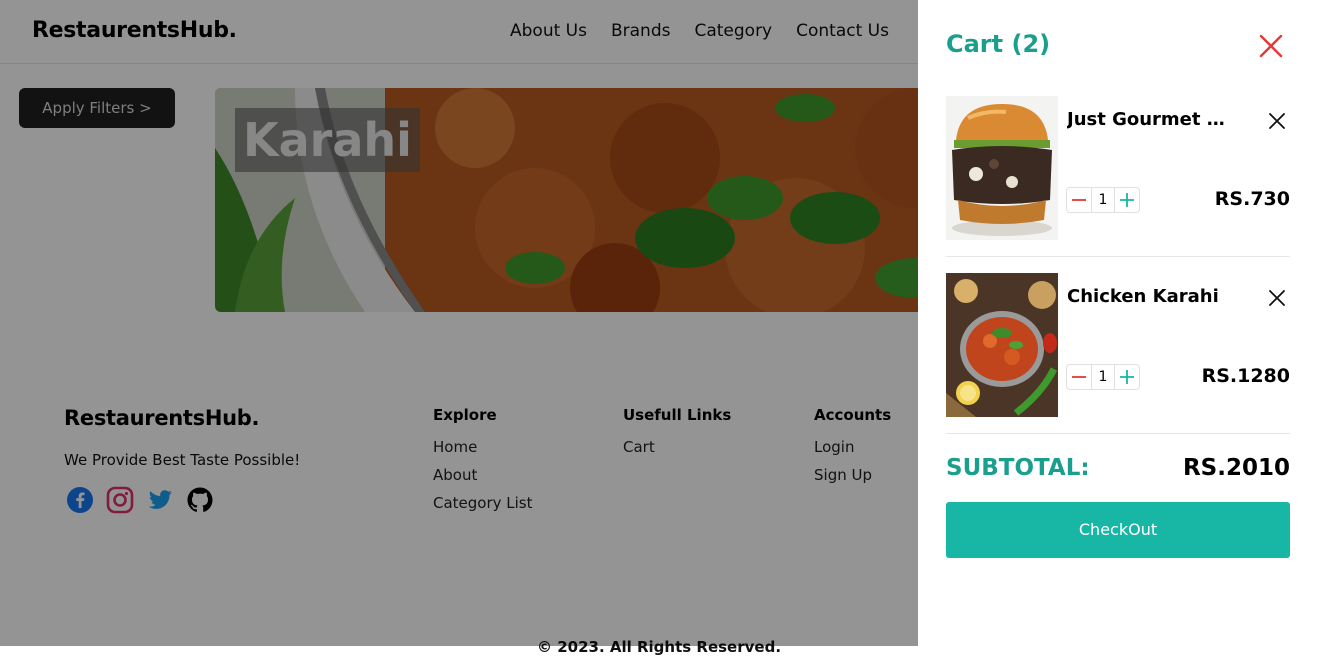  Describe the element at coordinates (1252, 199) in the screenshot. I see `cart-item-price: RS.730` at that location.